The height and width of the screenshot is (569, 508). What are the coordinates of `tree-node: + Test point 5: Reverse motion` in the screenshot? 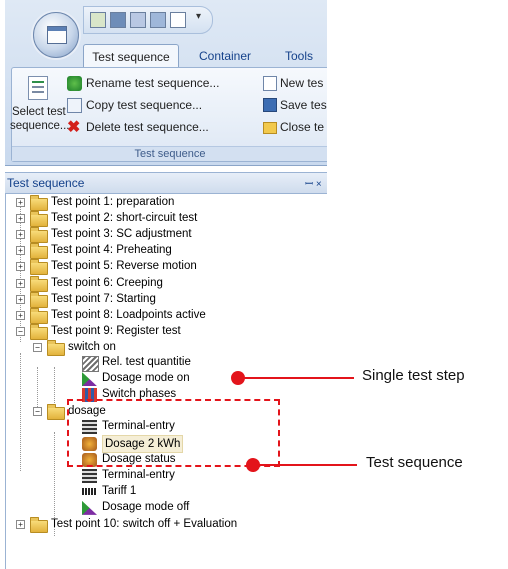 It's located at (166, 267).